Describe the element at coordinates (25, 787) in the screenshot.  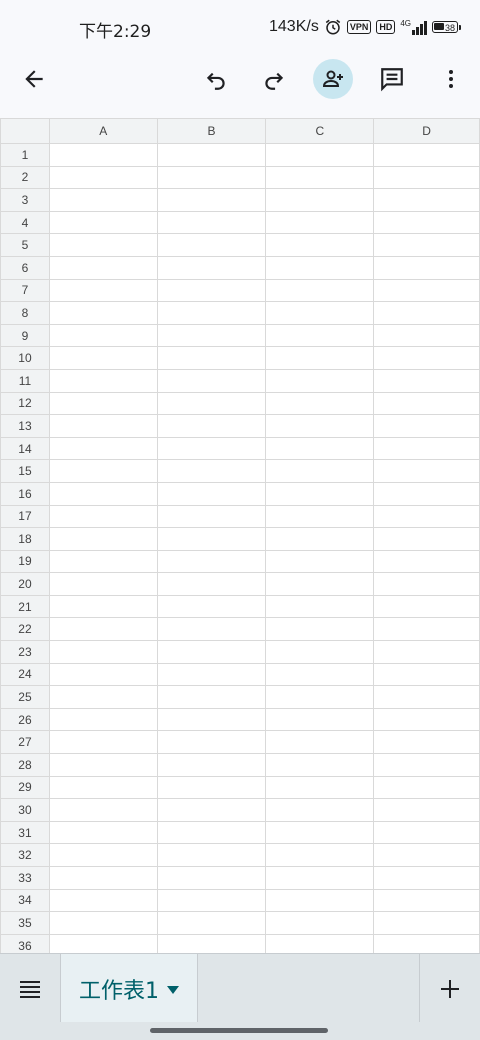
I see `row-header: 29` at that location.